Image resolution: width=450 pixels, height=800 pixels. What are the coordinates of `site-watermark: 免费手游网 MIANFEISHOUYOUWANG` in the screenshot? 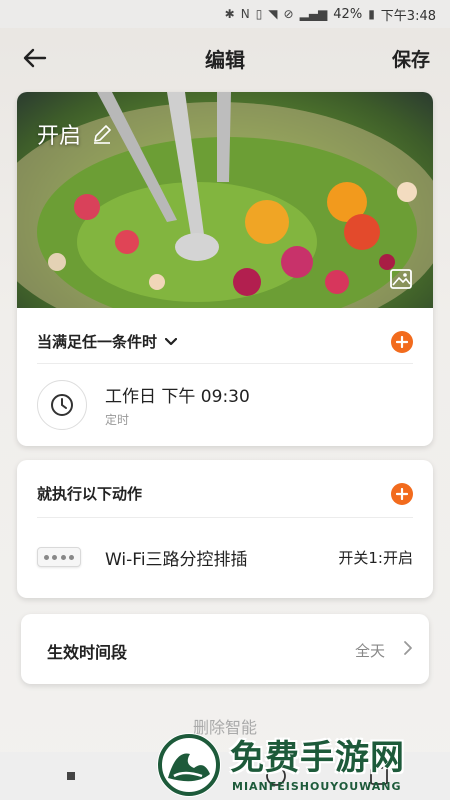 It's located at (300, 764).